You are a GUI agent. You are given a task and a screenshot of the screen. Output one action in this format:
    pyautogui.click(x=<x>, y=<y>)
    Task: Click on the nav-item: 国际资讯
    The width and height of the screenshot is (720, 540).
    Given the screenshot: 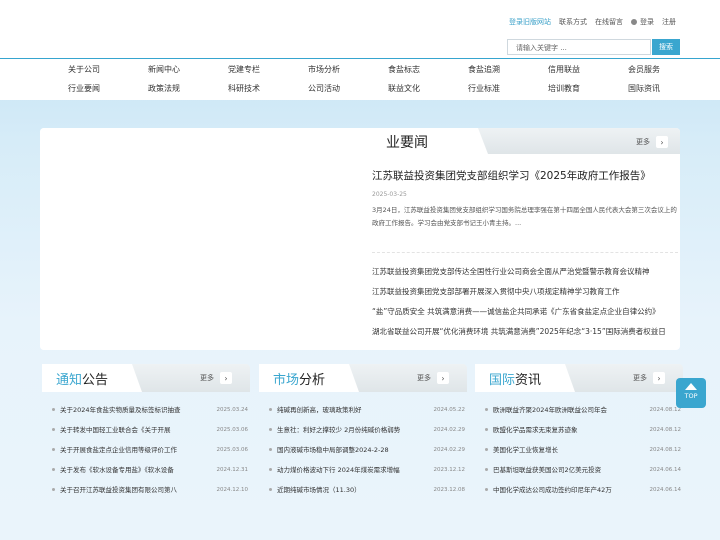 What is the action you would take?
    pyautogui.click(x=644, y=88)
    